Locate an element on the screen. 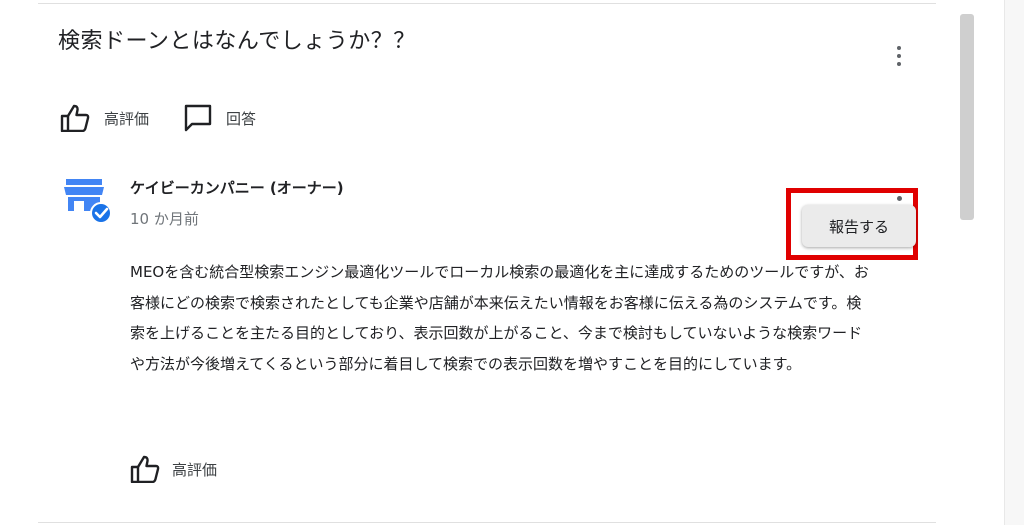 The height and width of the screenshot is (525, 1024). bottom-divider is located at coordinates (487, 522).